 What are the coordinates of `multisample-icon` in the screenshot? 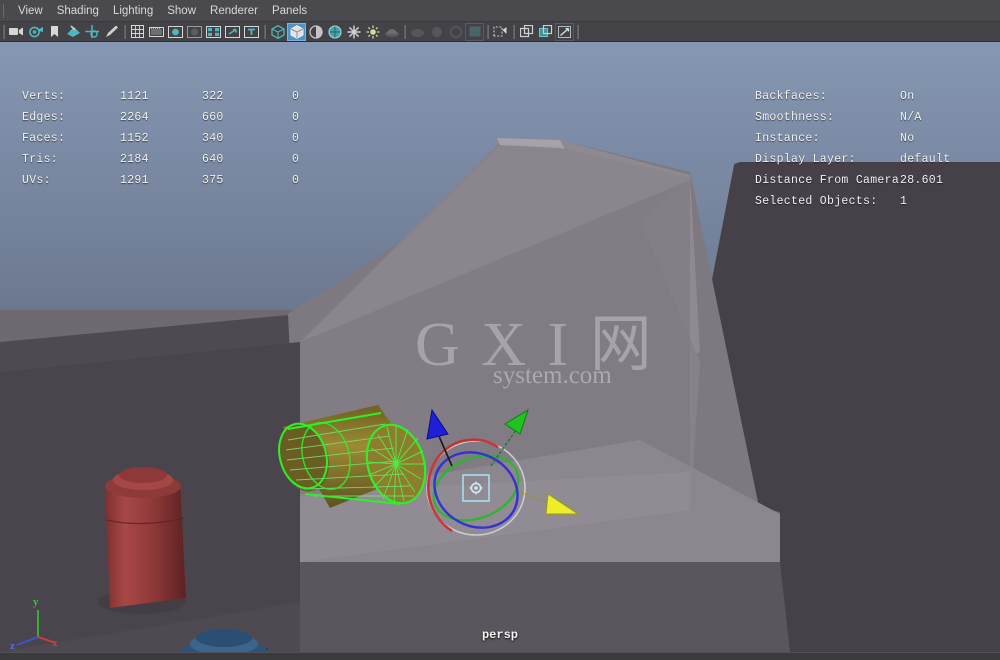 It's located at (455, 32).